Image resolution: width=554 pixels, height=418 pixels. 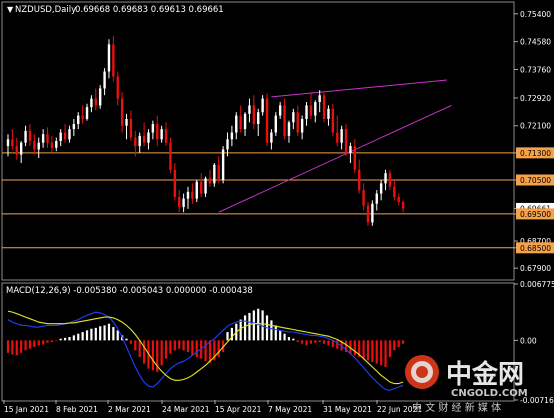 I want to click on y-tick-label: 0.68500, so click(x=535, y=248).